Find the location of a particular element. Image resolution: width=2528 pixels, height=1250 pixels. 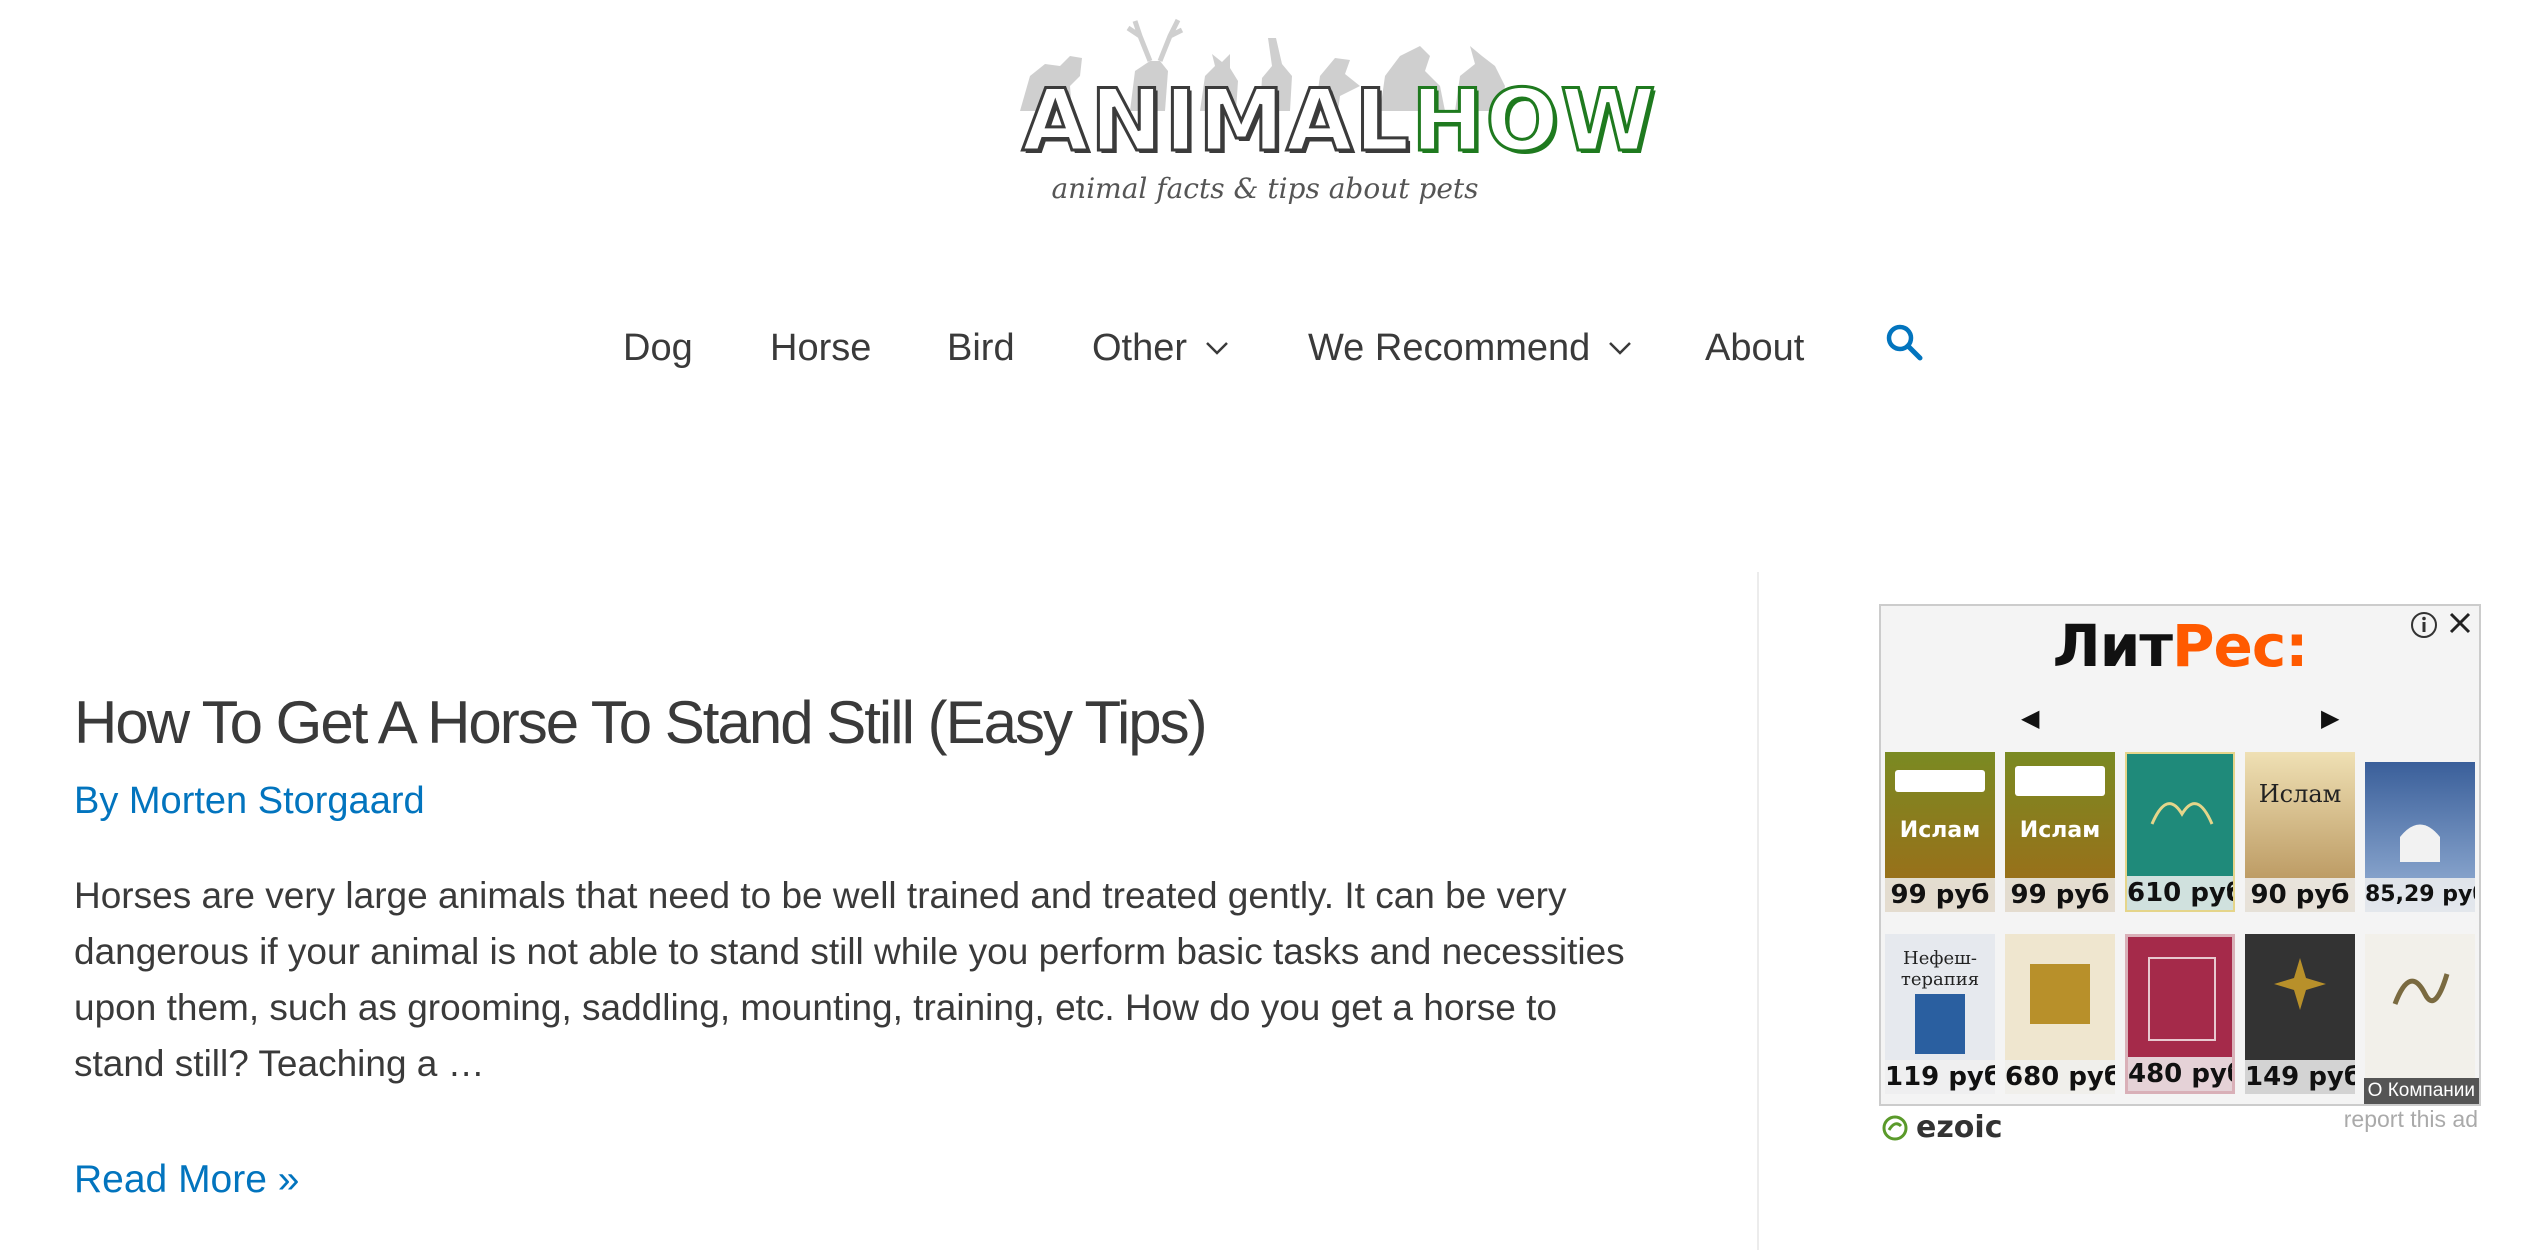

ad-book-2: Ислам 99 руб is located at coordinates (2060, 832).